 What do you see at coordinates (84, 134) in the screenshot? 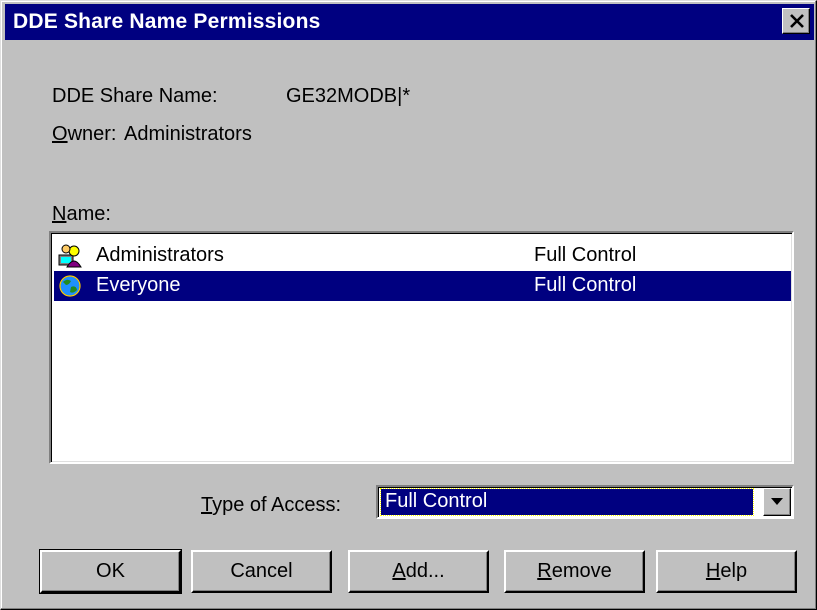
I see `owner-label: Owner:` at bounding box center [84, 134].